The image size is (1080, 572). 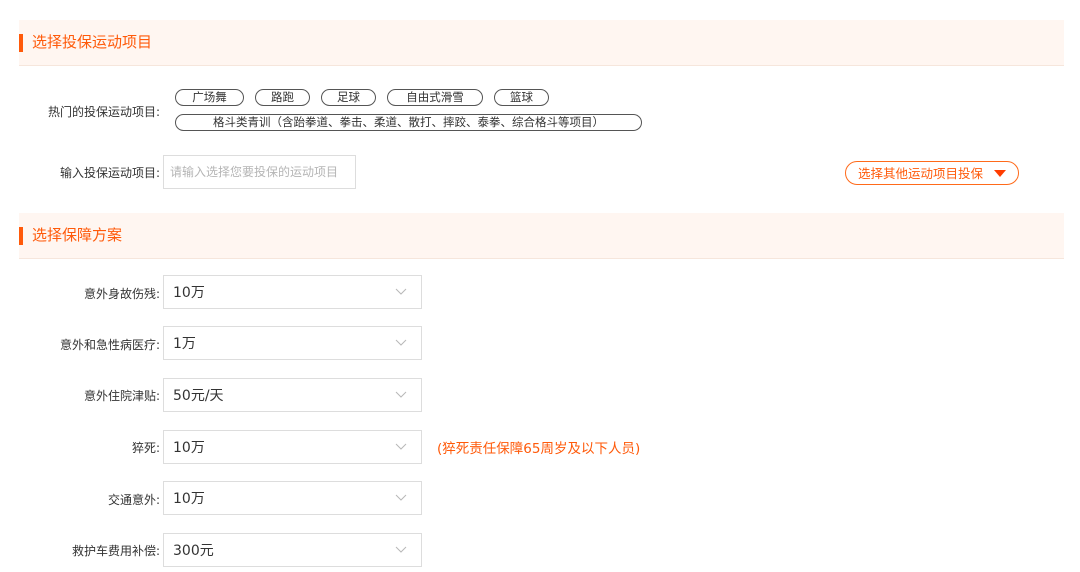 What do you see at coordinates (292, 343) in the screenshot?
I see `plan-select-medical: 1万` at bounding box center [292, 343].